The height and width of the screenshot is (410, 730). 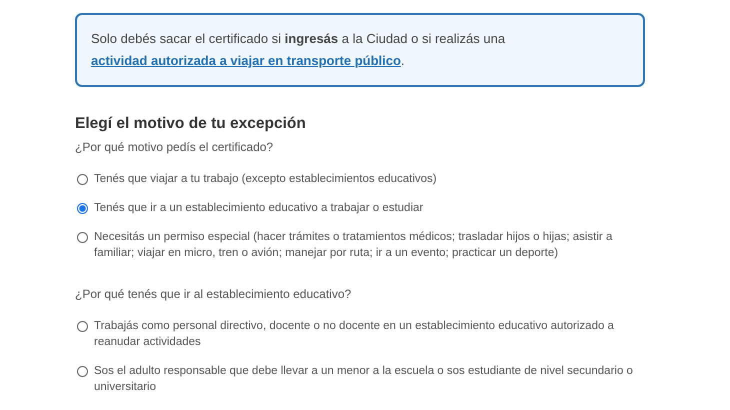 I want to click on question-label: ¿Por qué motivo pedís el certificado?, so click(x=174, y=147).